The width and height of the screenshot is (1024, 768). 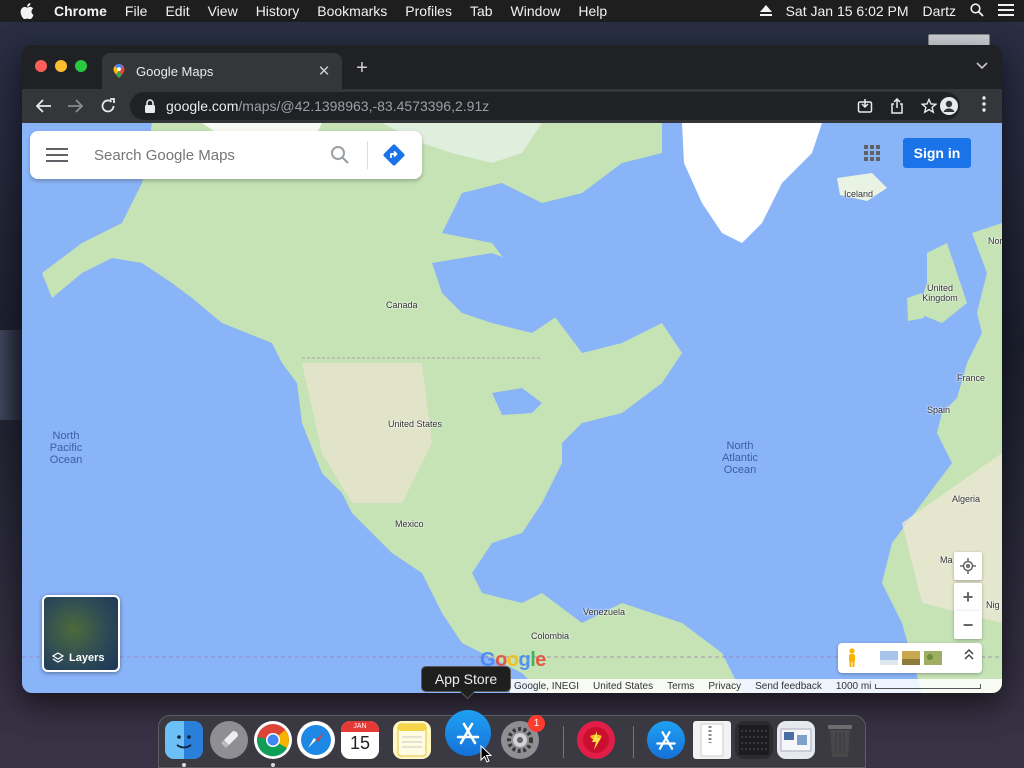 I want to click on maps-search-box, so click(x=226, y=155).